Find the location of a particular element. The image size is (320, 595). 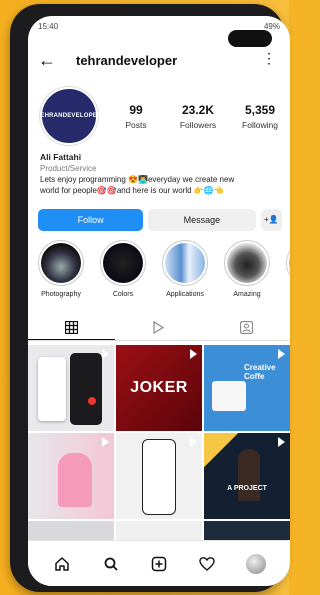

highlight-colors: Colors is located at coordinates (123, 274).